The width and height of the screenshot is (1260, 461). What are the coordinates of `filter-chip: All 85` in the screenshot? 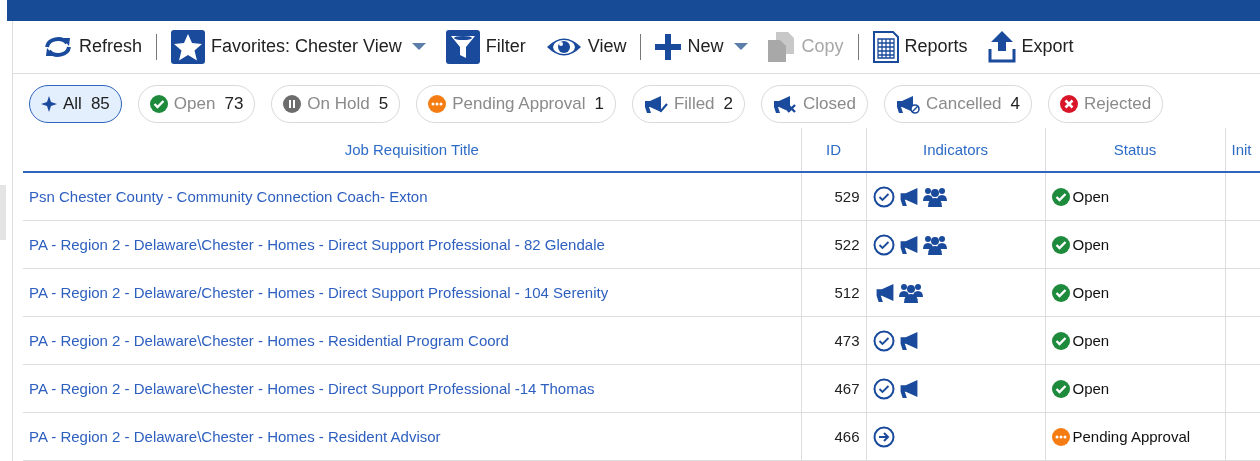 It's located at (75, 104).